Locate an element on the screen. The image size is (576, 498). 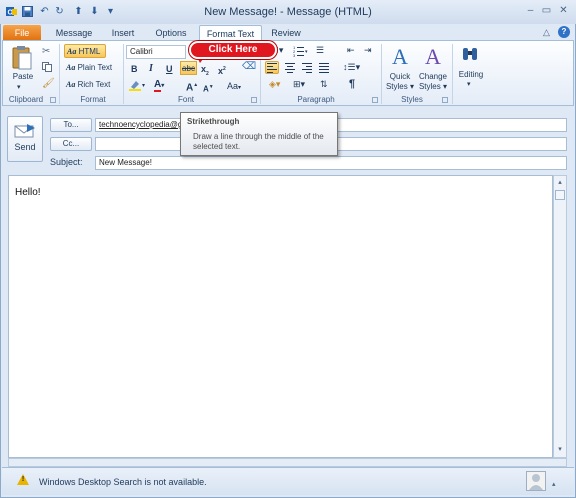
borders-icon: ⊞▾ is located at coordinates (302, 85).